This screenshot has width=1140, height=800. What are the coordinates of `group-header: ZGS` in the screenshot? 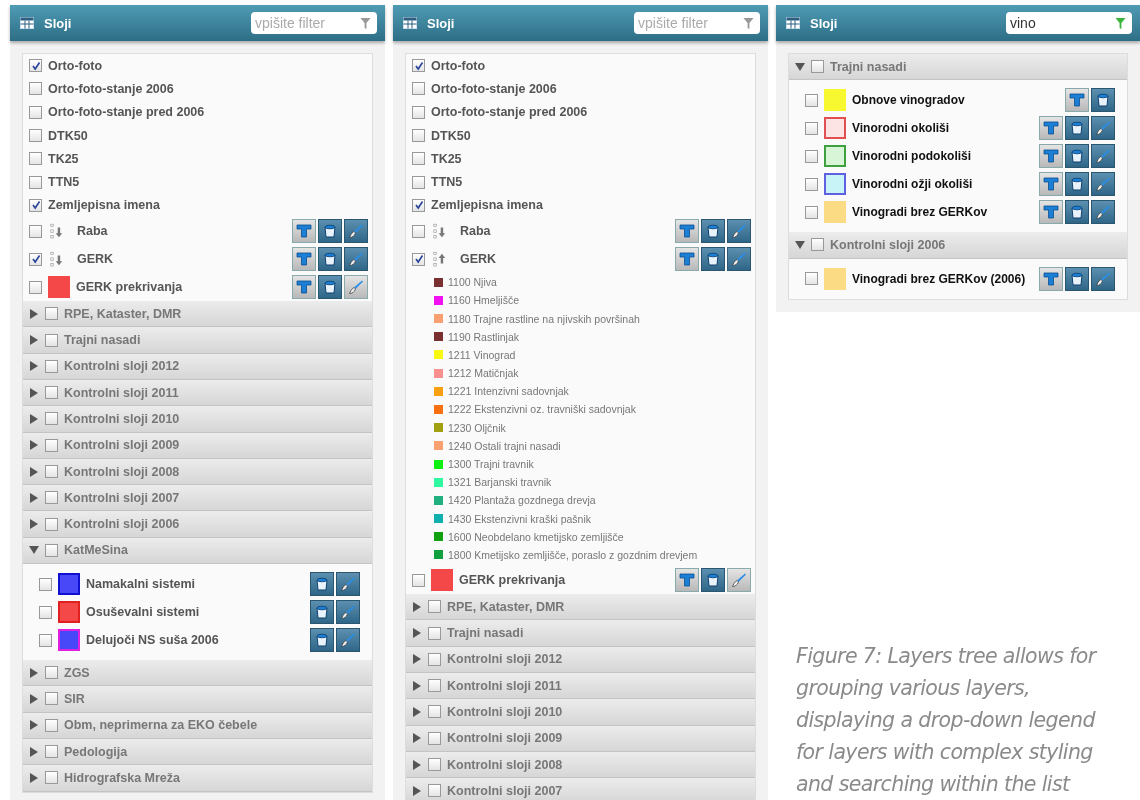 It's located at (197, 673).